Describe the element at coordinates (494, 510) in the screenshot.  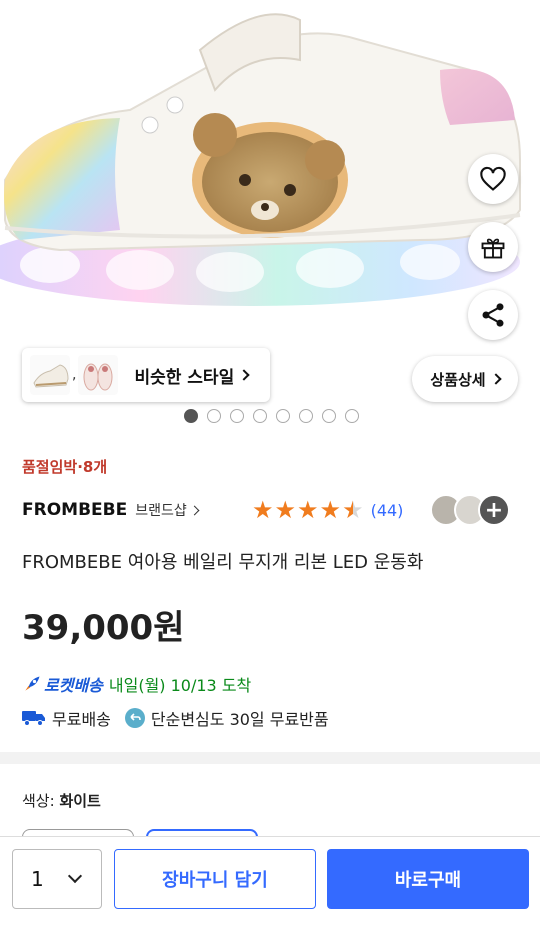
I see `more-photos-button: +` at that location.